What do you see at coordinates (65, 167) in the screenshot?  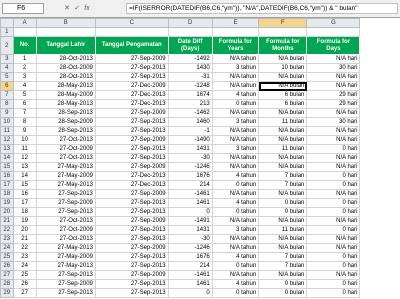 I see `cell-tanggal-lahir: 27-May-2013` at bounding box center [65, 167].